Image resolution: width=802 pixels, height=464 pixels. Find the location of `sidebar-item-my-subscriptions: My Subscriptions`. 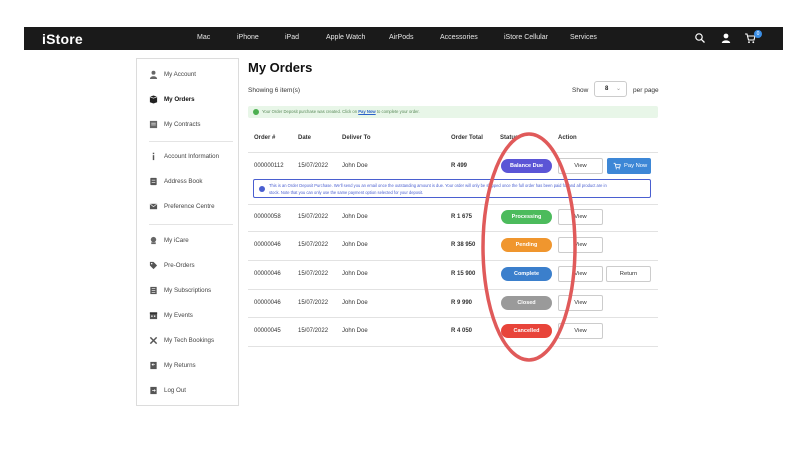

sidebar-item-my-subscriptions: My Subscriptions is located at coordinates (187, 292).